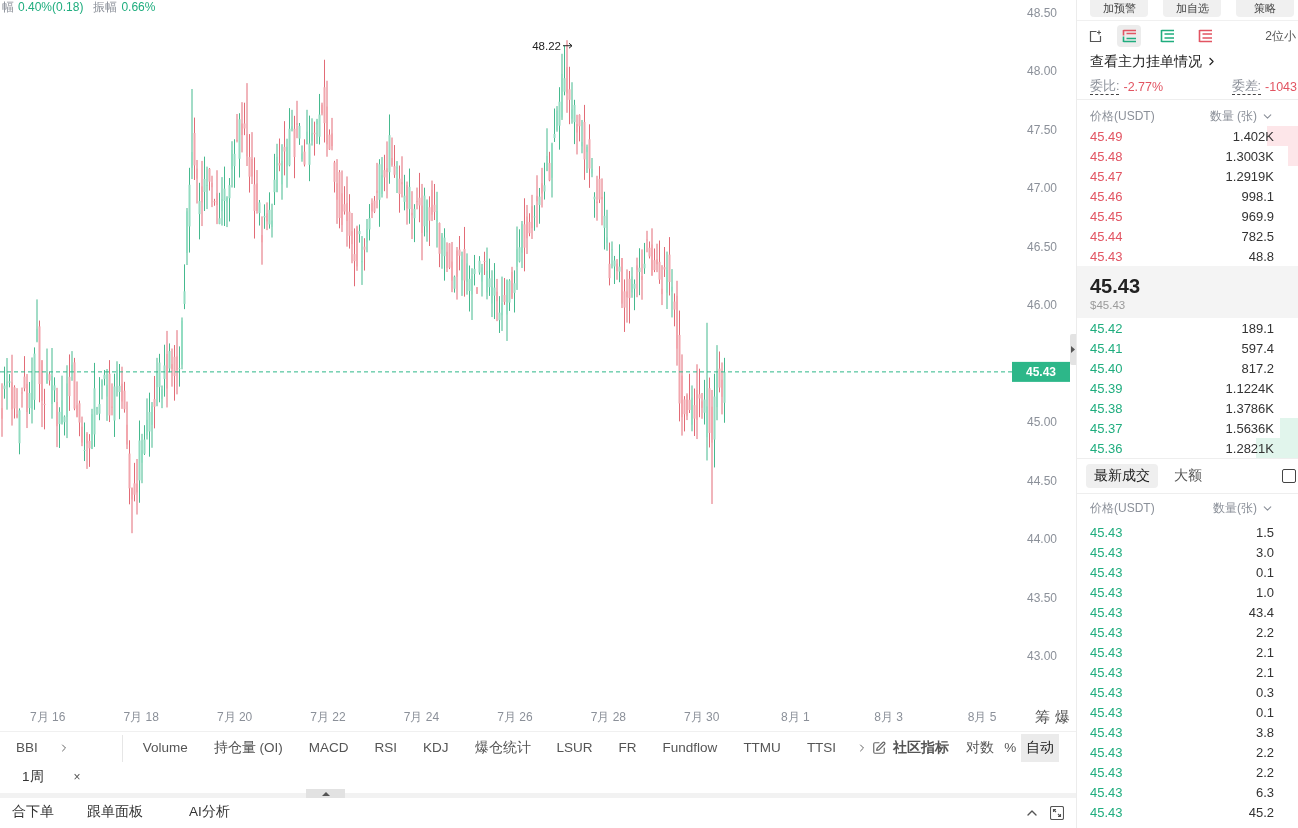 The width and height of the screenshot is (1298, 828). What do you see at coordinates (1122, 116) in the screenshot?
I see `column-header: 价格(USDT)` at bounding box center [1122, 116].